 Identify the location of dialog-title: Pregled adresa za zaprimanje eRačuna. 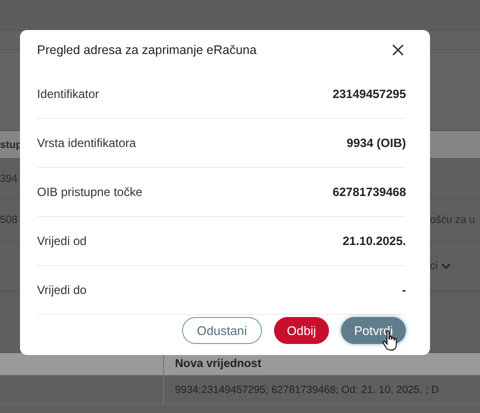
(147, 50).